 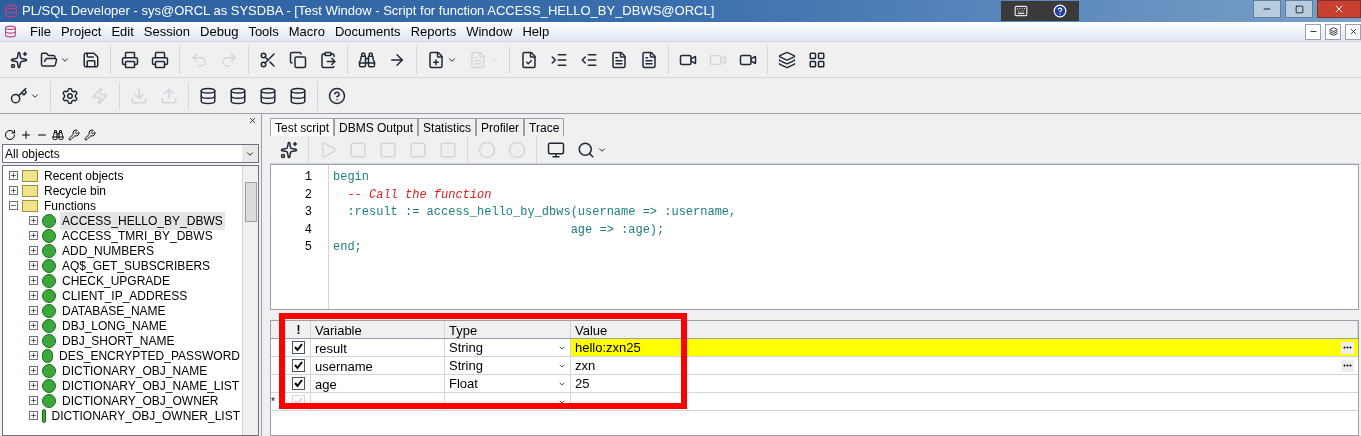 What do you see at coordinates (378, 329) in the screenshot?
I see `column-header: Variable` at bounding box center [378, 329].